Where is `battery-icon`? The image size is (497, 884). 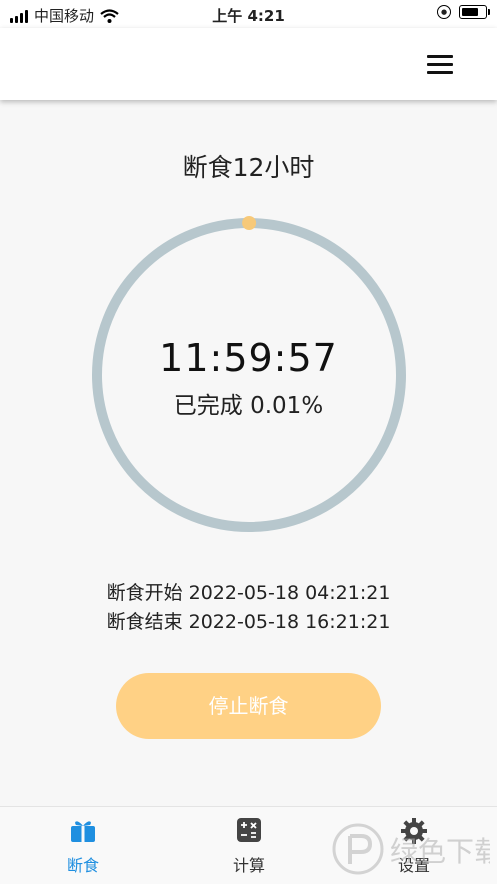
battery-icon is located at coordinates (474, 12).